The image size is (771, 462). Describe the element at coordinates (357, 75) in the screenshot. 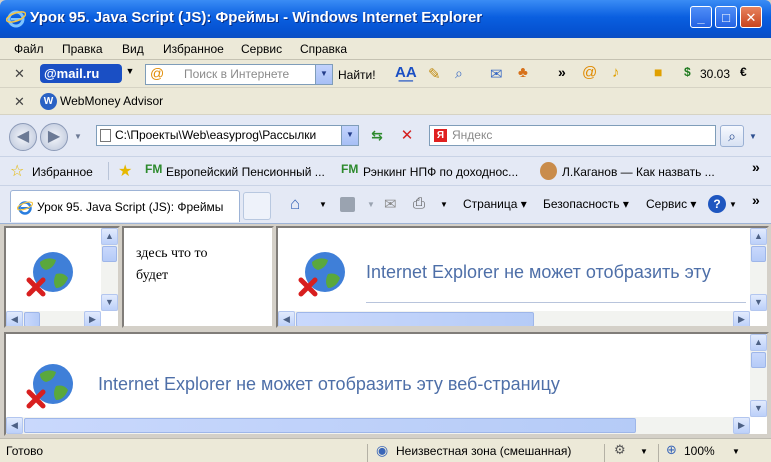

I see `find-button: Найти!` at that location.